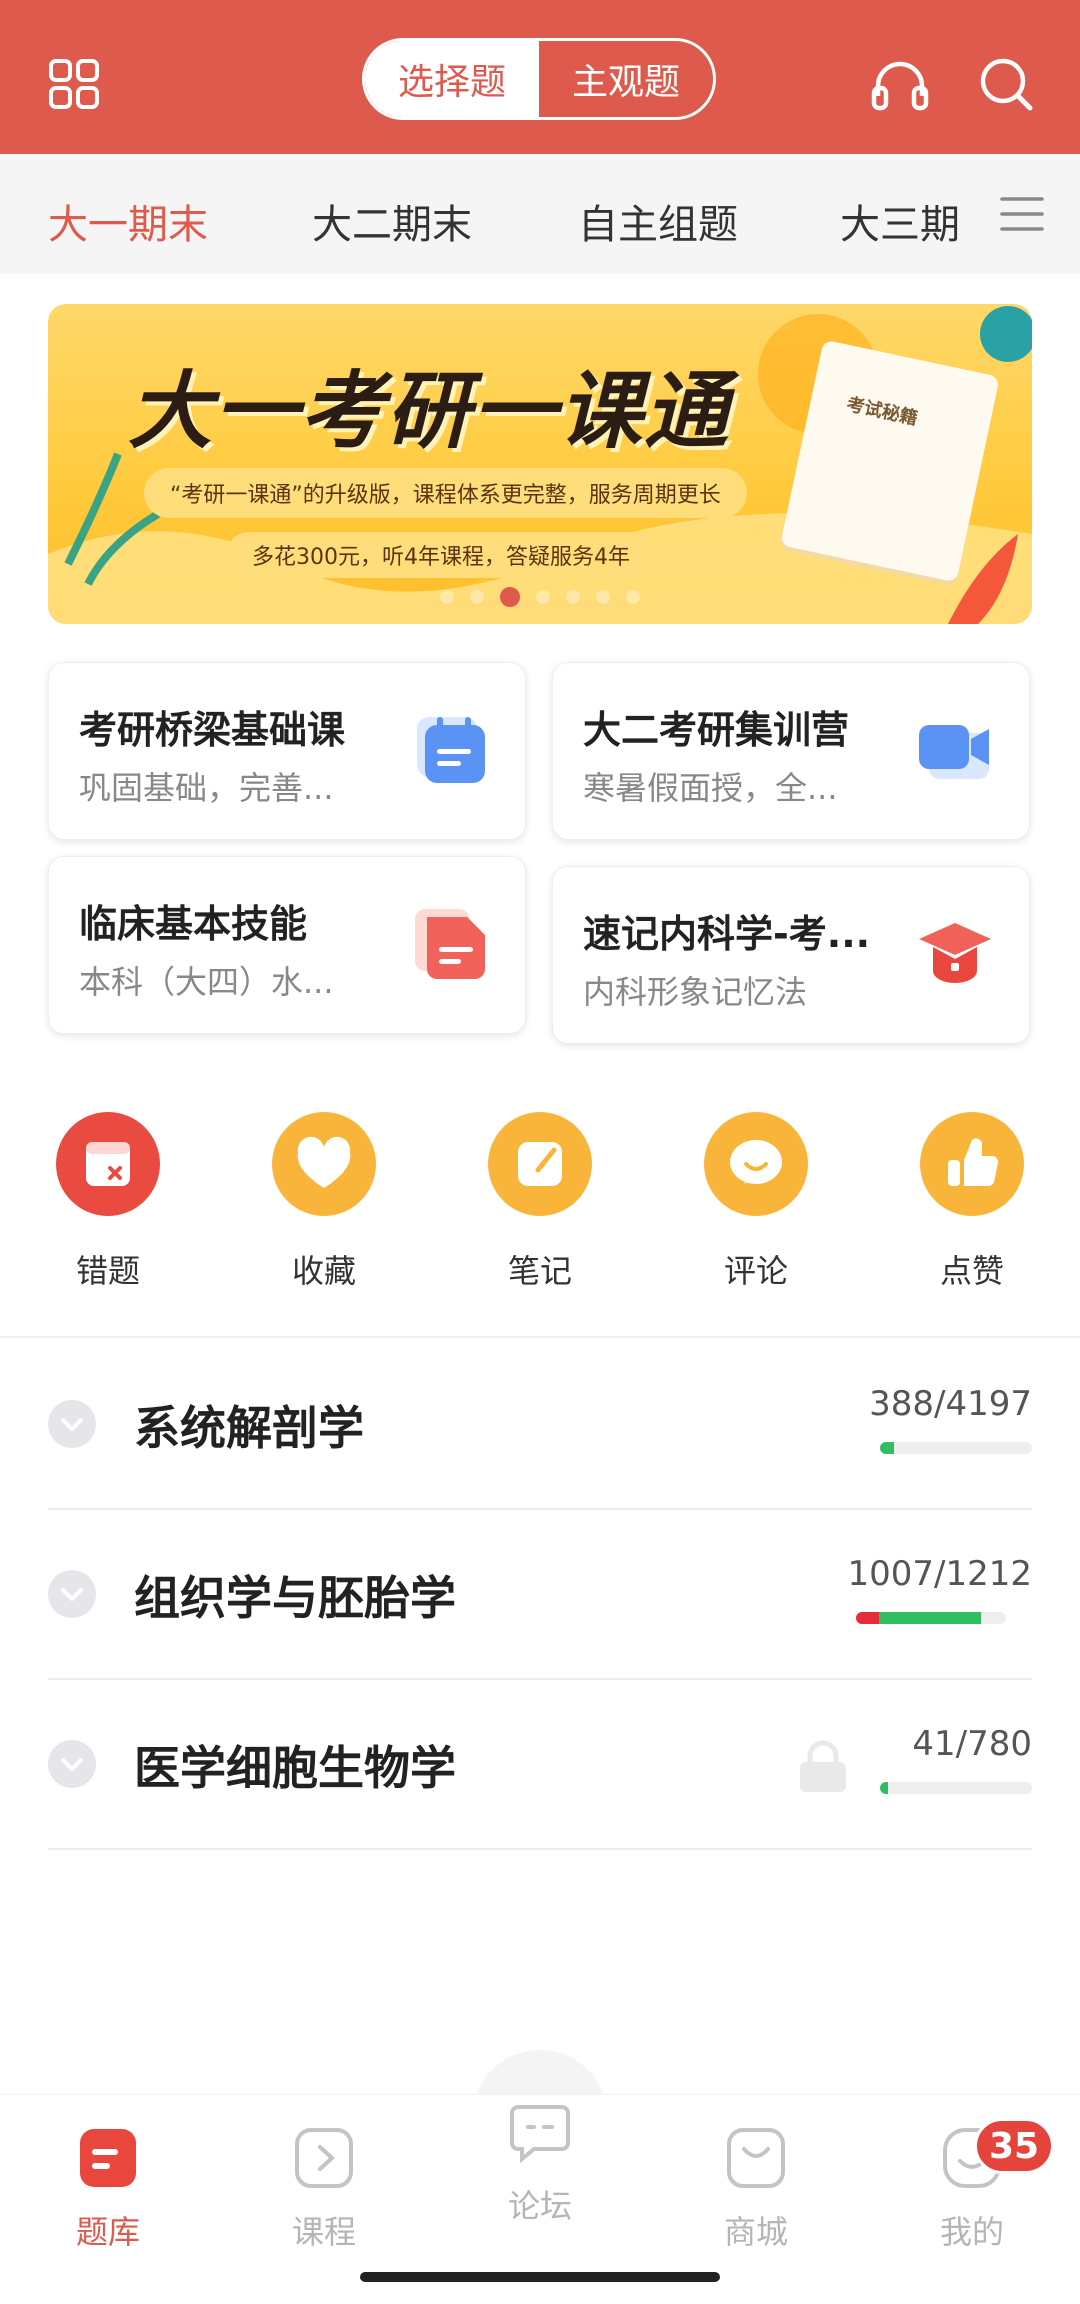 The image size is (1080, 2304). Describe the element at coordinates (212, 730) in the screenshot. I see `card-title: 考研桥梁基础课` at that location.